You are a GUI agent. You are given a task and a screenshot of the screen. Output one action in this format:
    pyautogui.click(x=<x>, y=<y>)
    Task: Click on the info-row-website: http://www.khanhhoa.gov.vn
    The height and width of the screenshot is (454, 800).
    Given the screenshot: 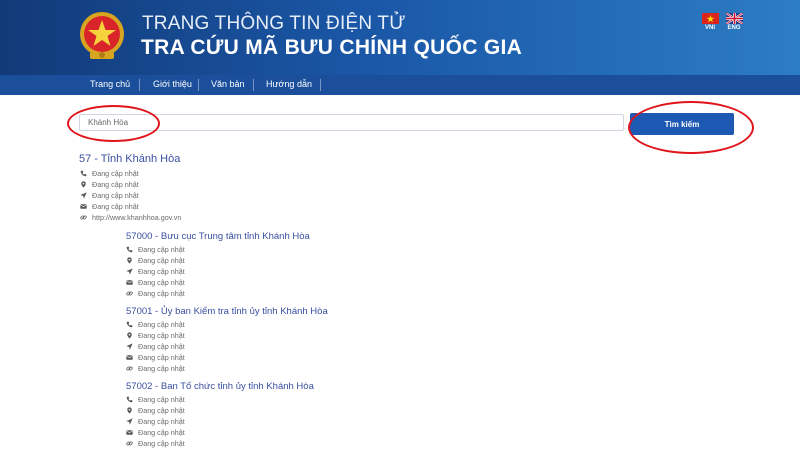 What is the action you would take?
    pyautogui.click(x=130, y=217)
    